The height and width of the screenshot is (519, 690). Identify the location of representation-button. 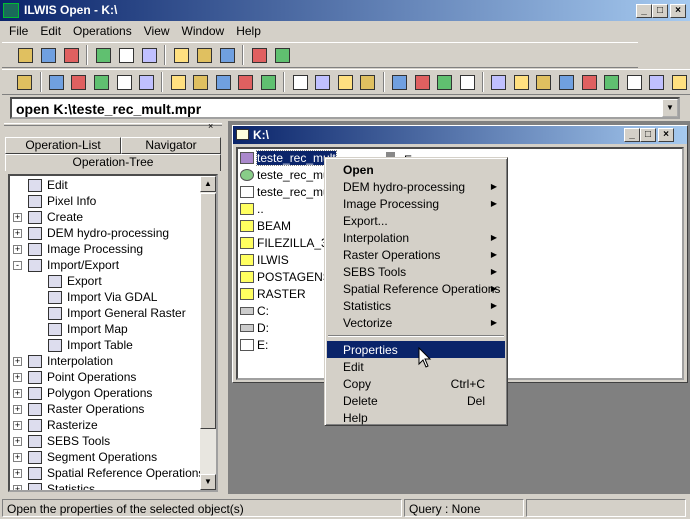
(346, 82).